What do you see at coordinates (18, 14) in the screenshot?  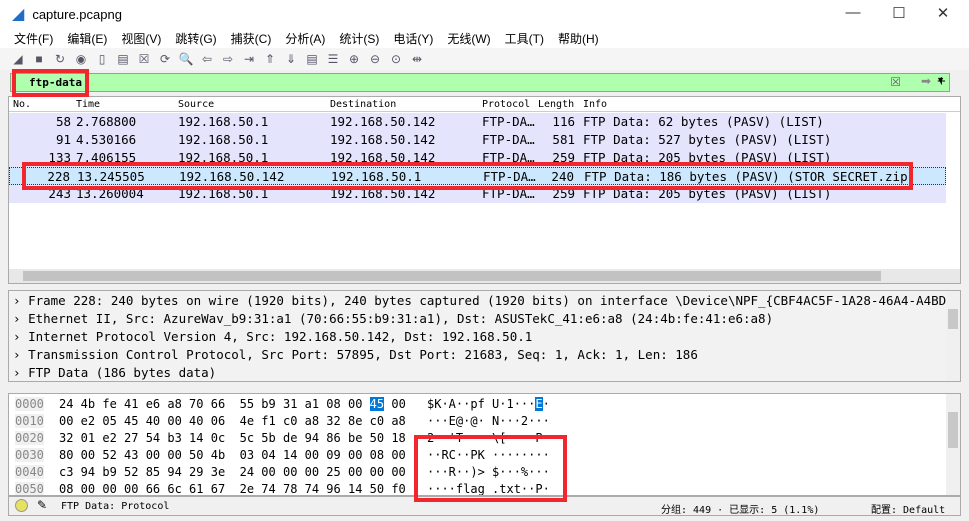 I see `wireshark-logo-icon: ◢` at bounding box center [18, 14].